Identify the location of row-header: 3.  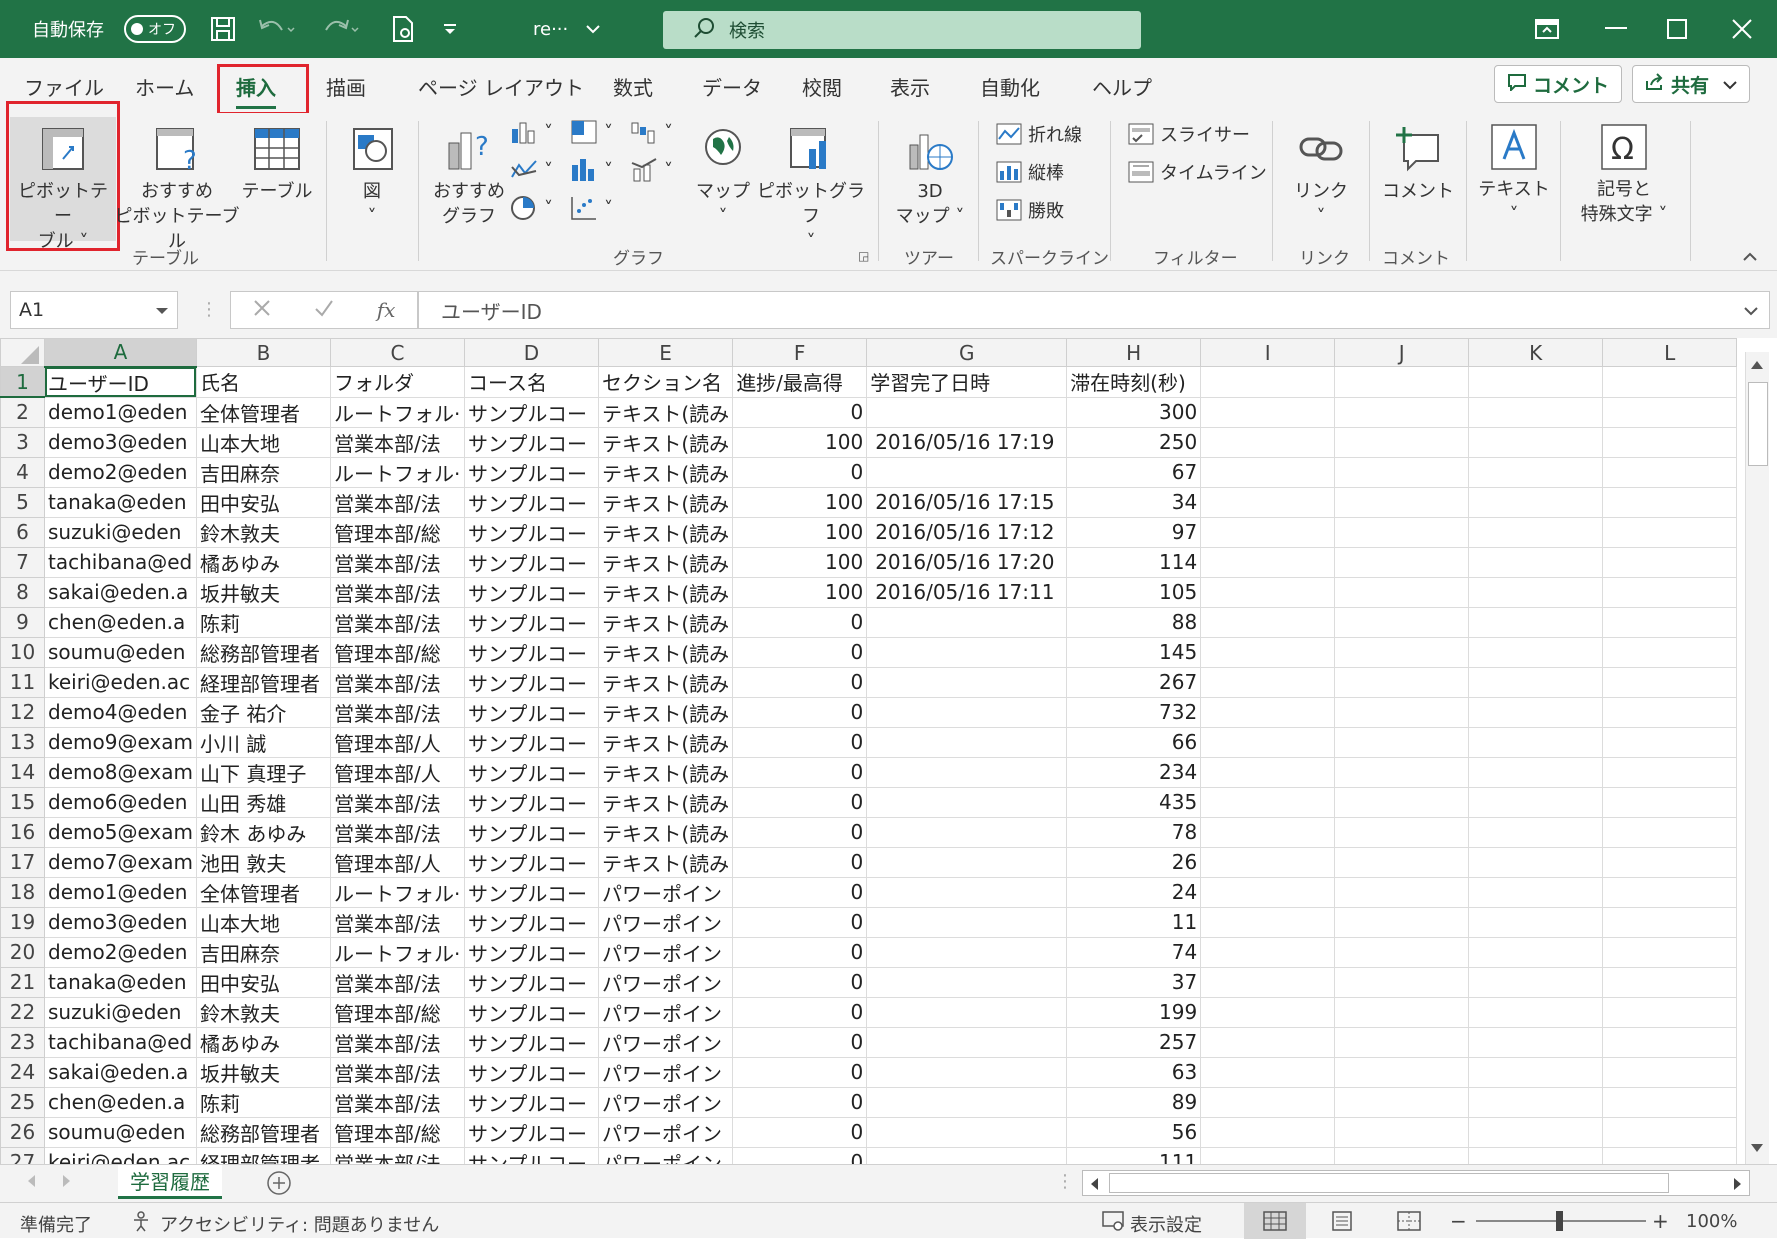
(22, 442).